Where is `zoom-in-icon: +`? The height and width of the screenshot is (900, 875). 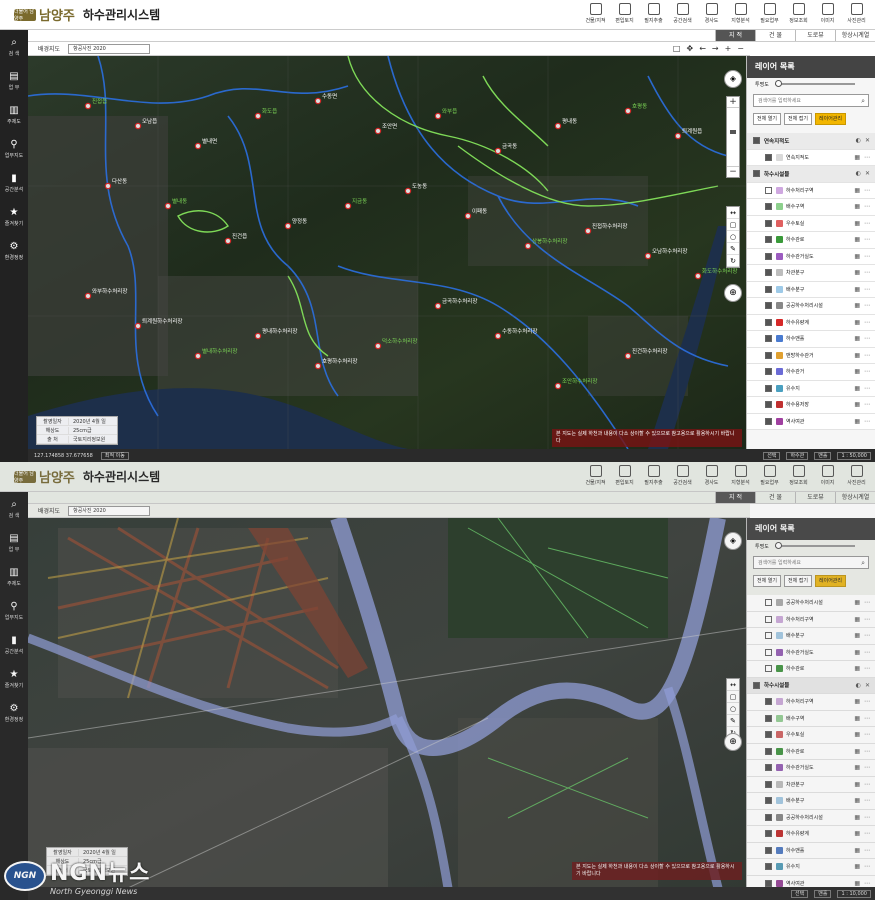 zoom-in-icon: + is located at coordinates (728, 48).